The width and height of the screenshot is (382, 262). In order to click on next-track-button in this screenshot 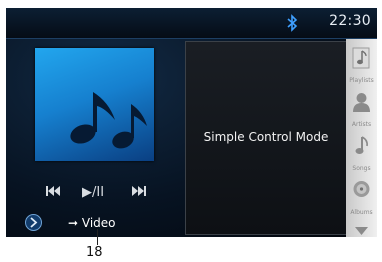, I will do `click(139, 192)`.